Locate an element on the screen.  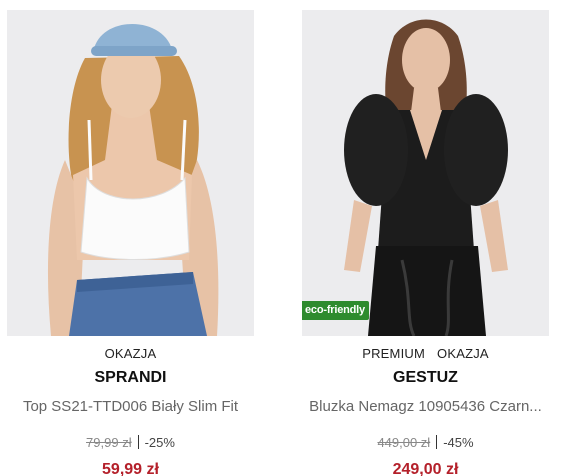
product-tags: PREMIUM OKAZJA is located at coordinates (425, 354).